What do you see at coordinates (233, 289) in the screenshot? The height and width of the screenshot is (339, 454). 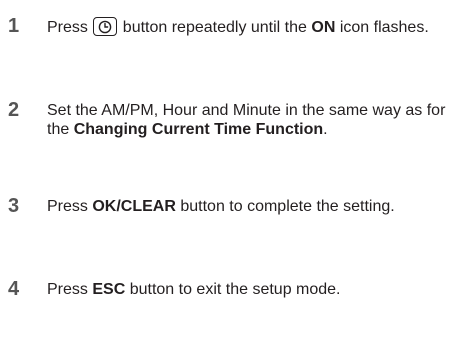 I see `step-text-post: button to exit the setup mode.` at bounding box center [233, 289].